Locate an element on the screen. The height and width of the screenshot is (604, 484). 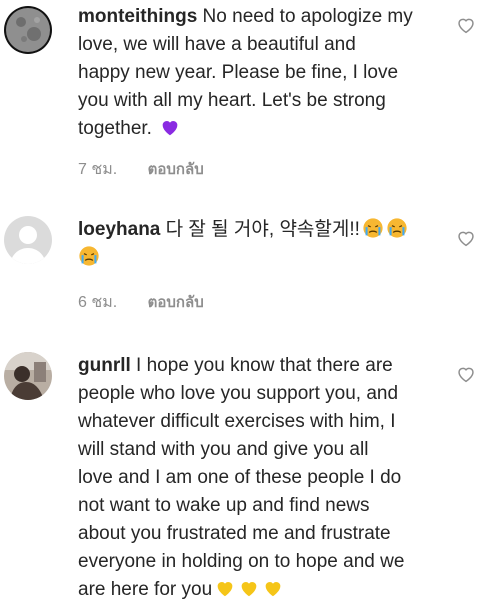
comment-body: loeyhana 다 잘 될 거야, 약속할게!! is located at coordinates (260, 244).